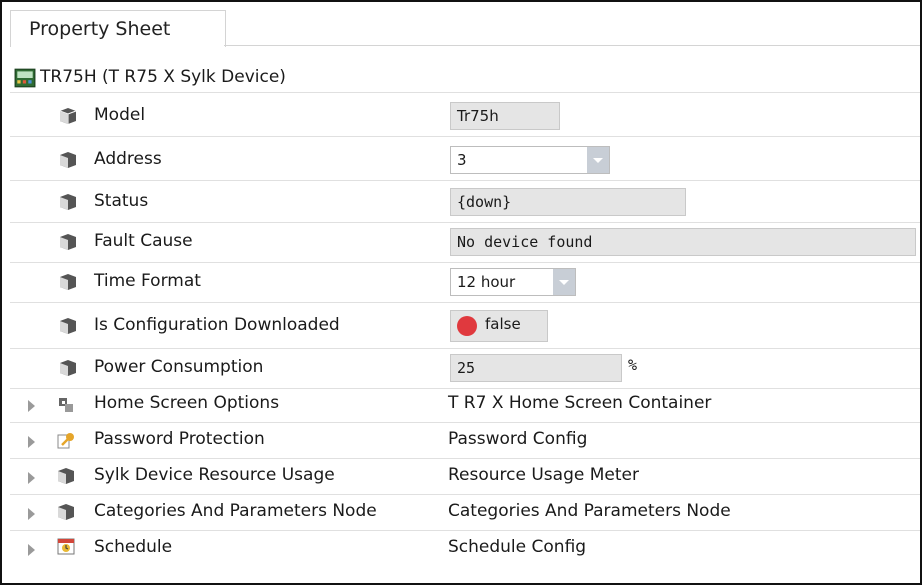 Image resolution: width=922 pixels, height=585 pixels. I want to click on key-icon, so click(65, 441).